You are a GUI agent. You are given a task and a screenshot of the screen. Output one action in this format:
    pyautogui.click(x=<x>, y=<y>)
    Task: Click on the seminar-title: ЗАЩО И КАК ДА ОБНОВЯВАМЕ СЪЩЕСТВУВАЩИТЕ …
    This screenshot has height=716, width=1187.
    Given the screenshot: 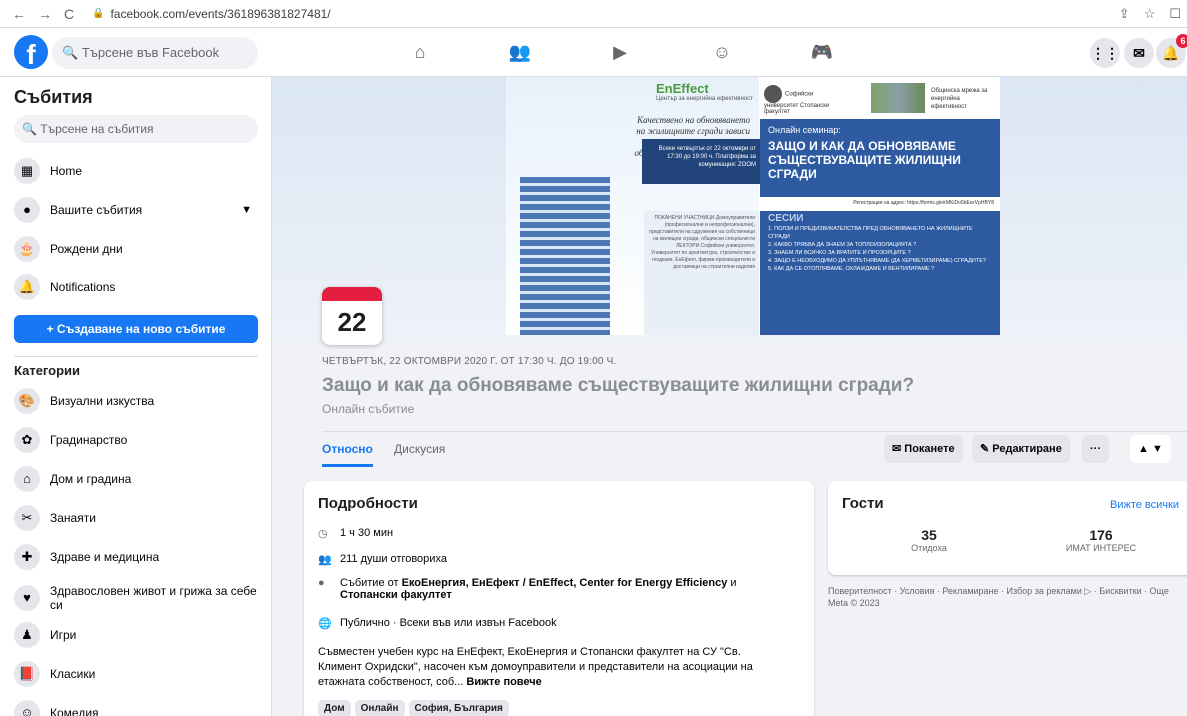 What is the action you would take?
    pyautogui.click(x=864, y=160)
    